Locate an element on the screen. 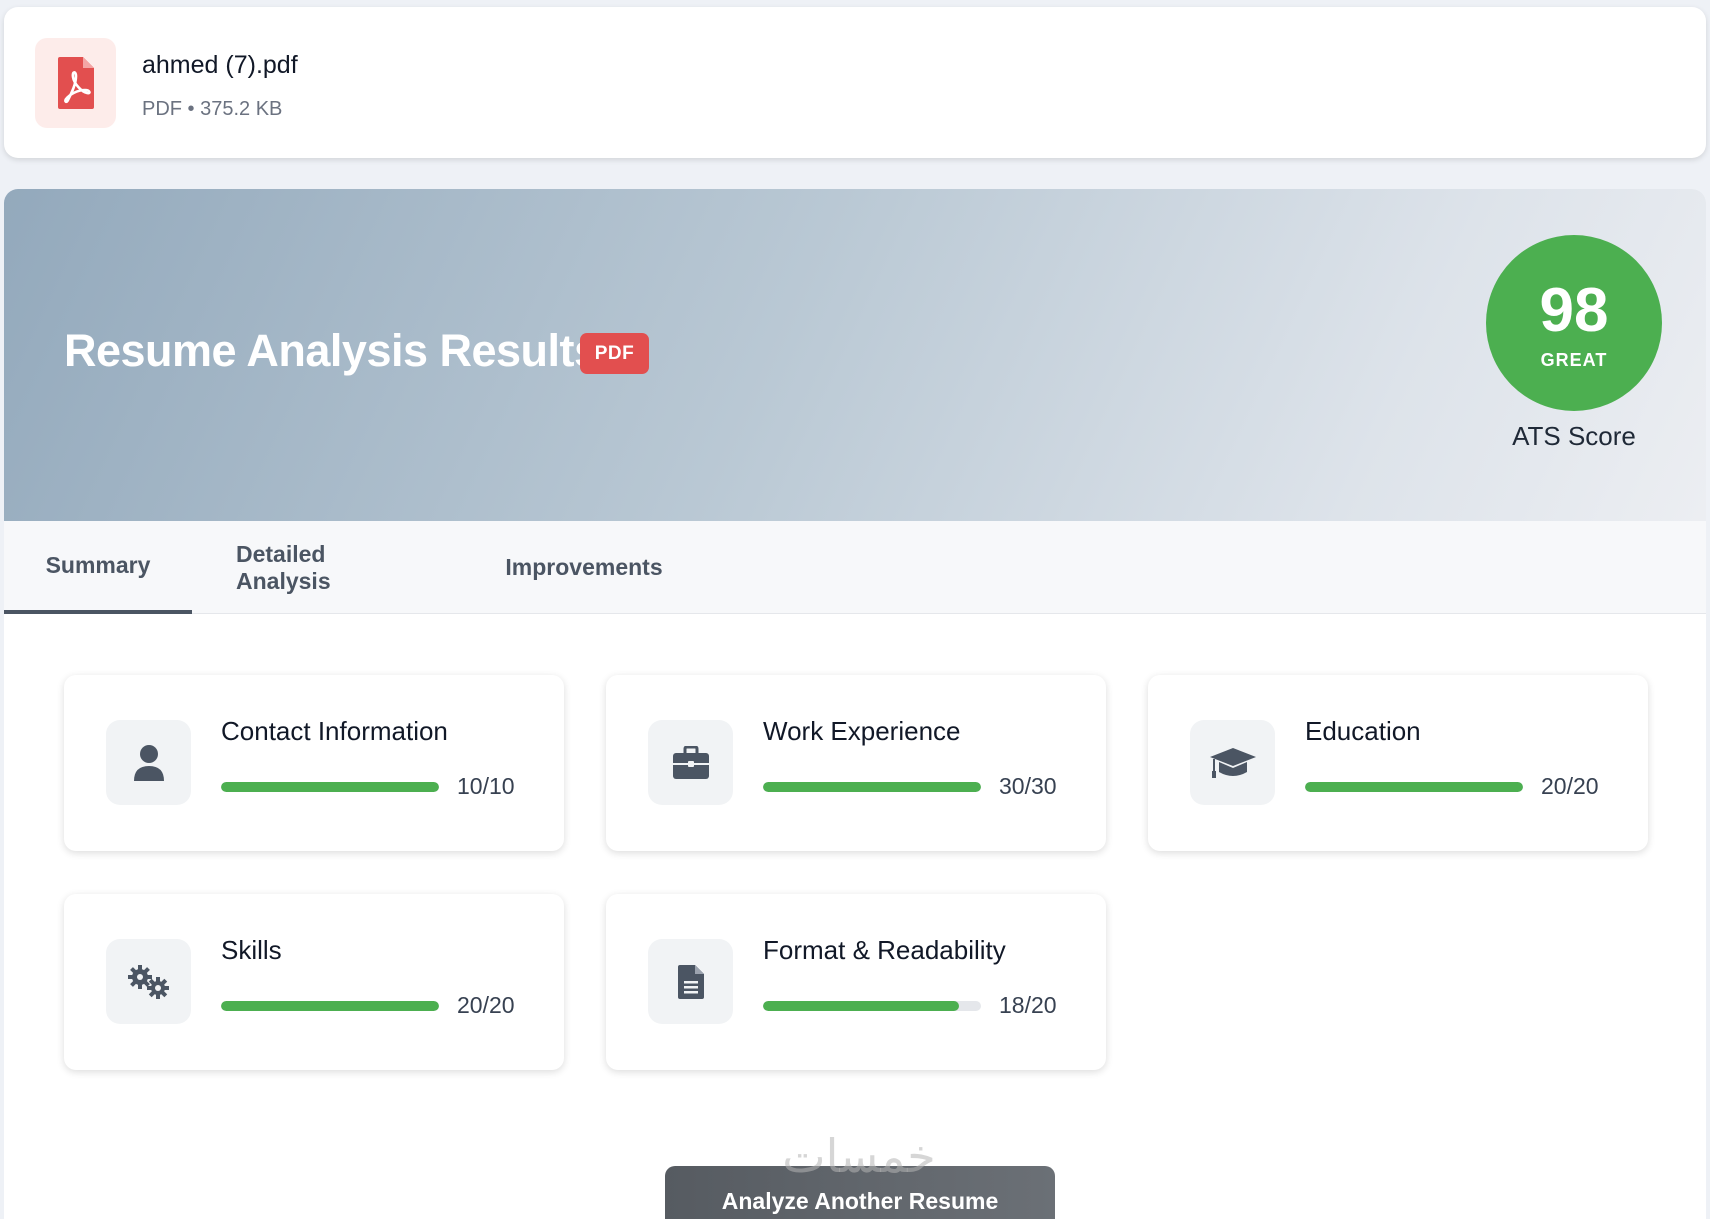  document-icon is located at coordinates (690, 981).